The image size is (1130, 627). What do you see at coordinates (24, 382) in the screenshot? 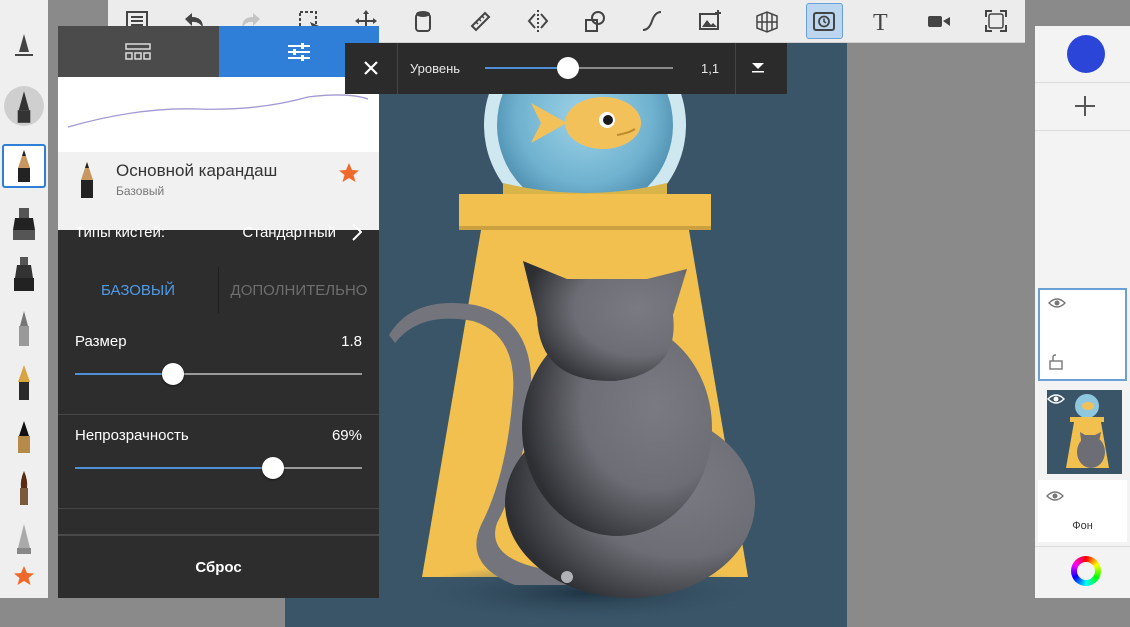
I see `brush-fountain-pen-icon` at bounding box center [24, 382].